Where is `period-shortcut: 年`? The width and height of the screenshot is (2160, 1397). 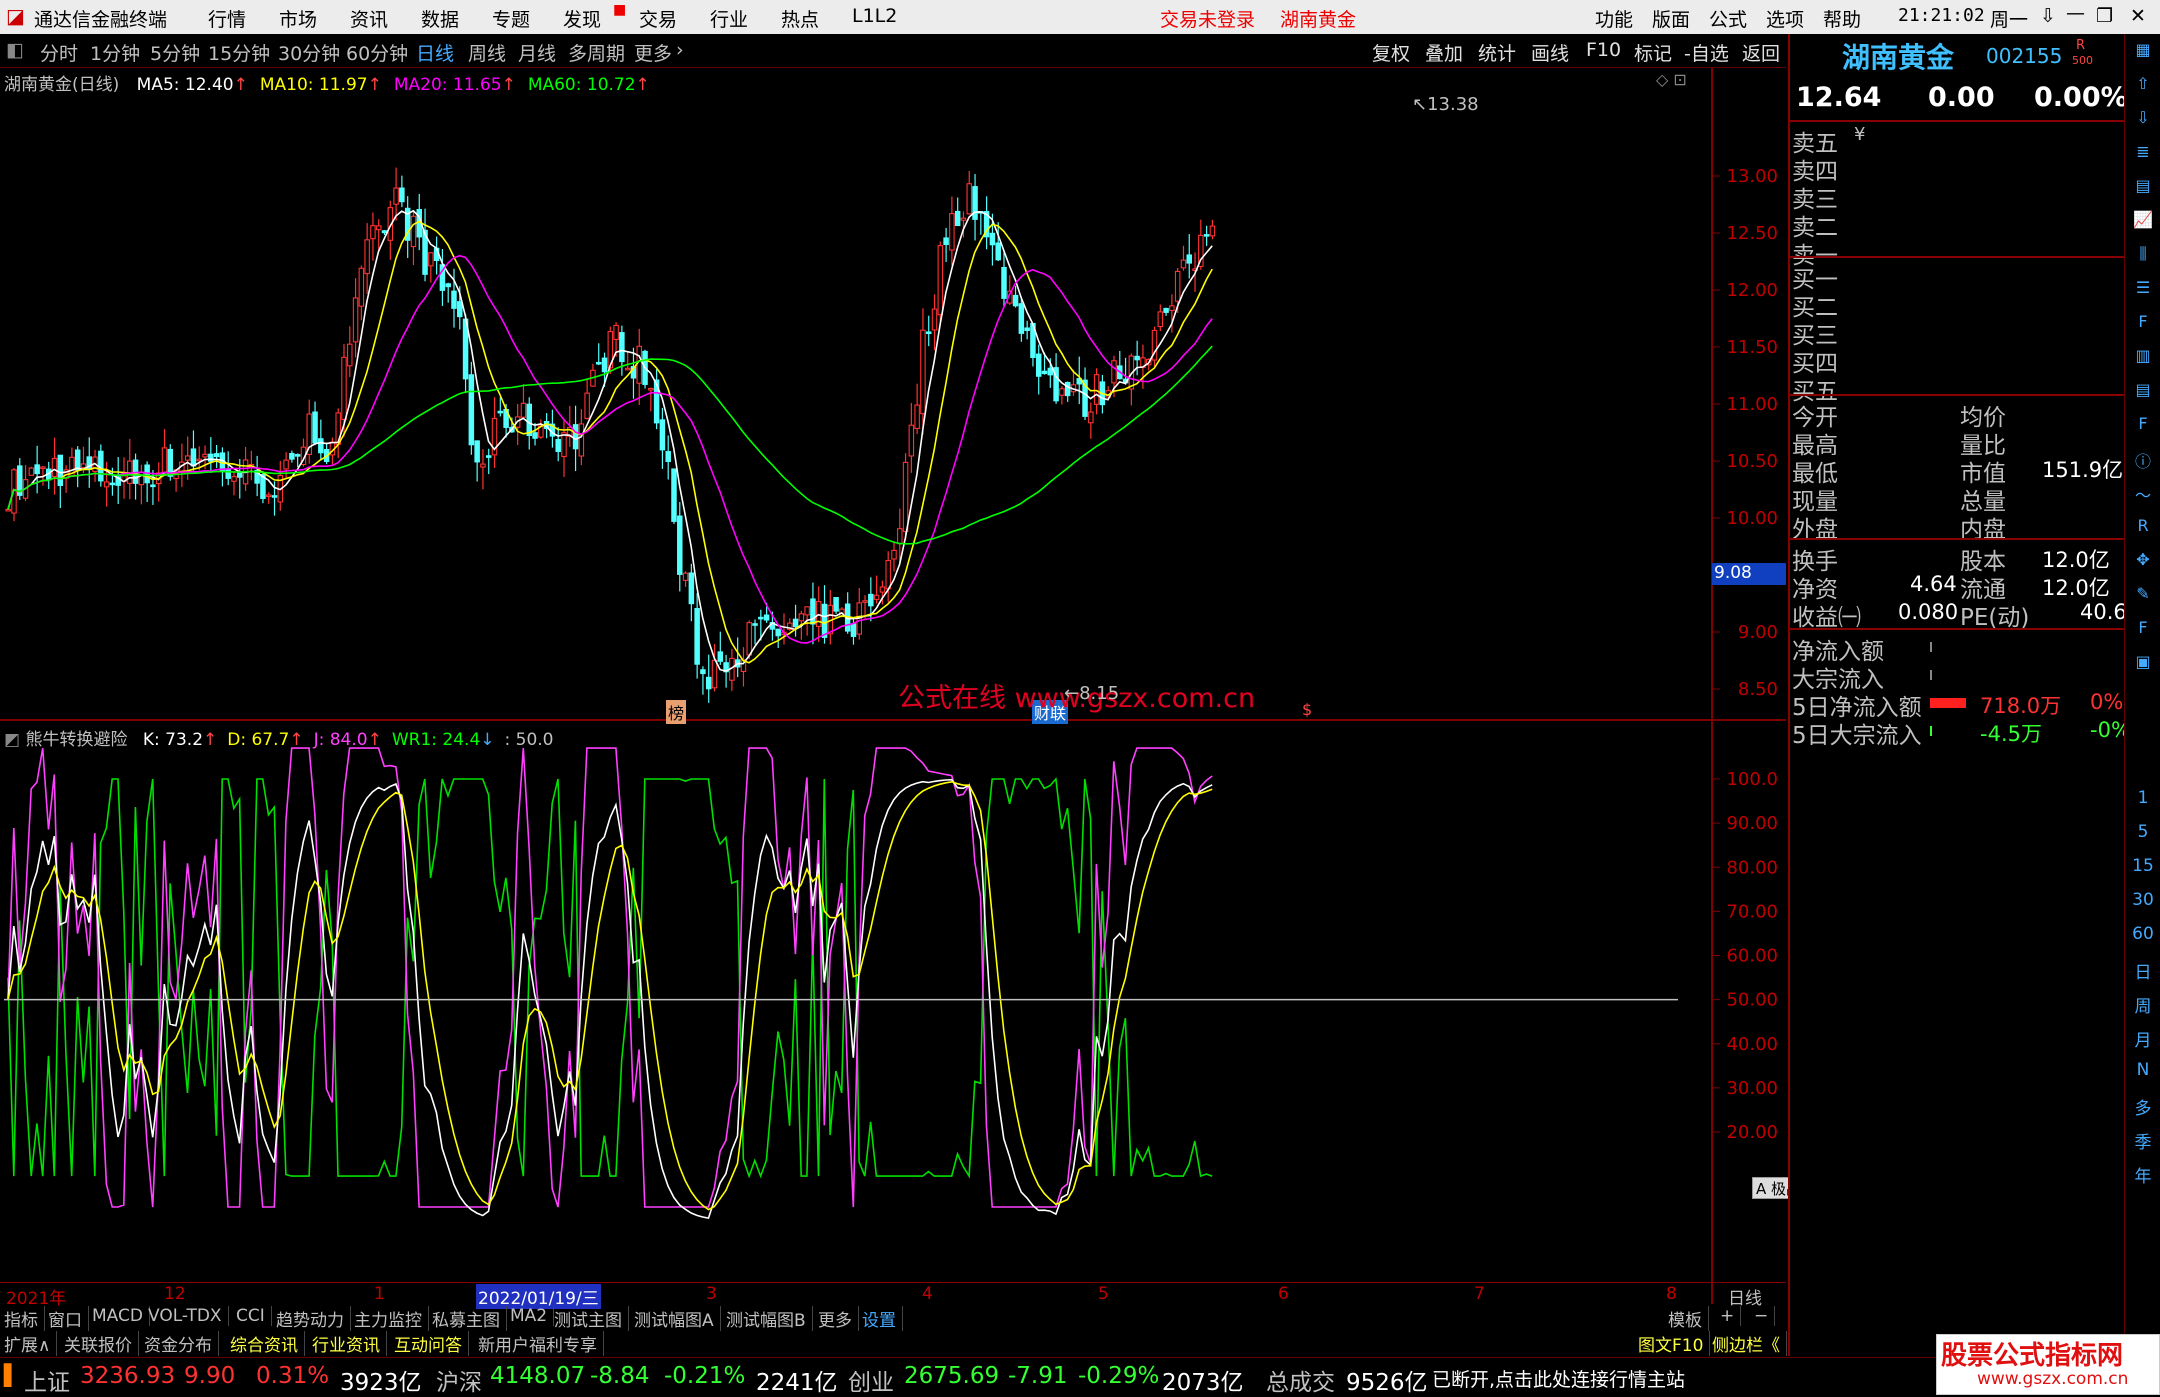
period-shortcut: 年 is located at coordinates (2143, 1174).